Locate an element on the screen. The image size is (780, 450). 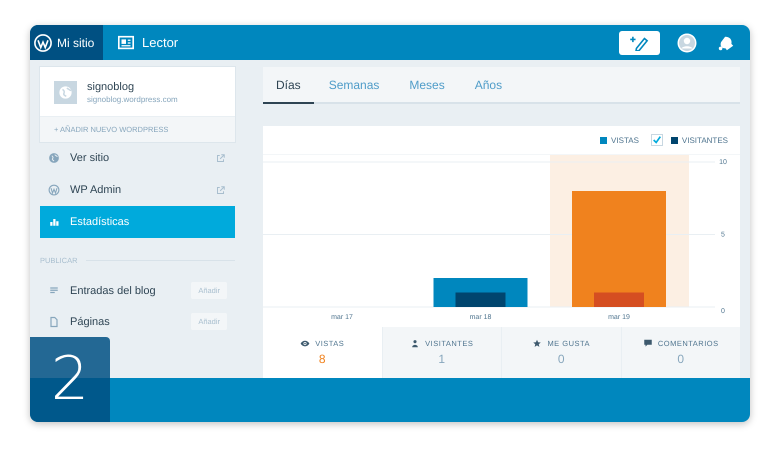
person-icon is located at coordinates (415, 343).